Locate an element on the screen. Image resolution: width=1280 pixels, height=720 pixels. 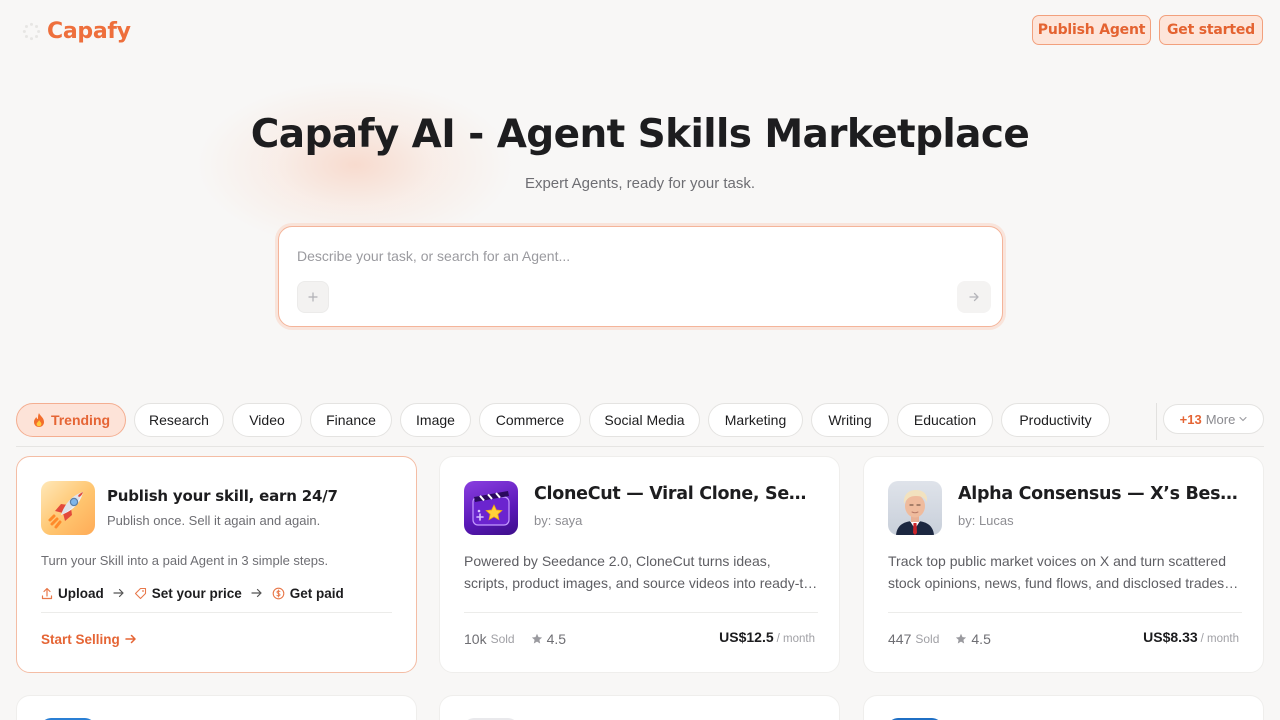
more-label: More is located at coordinates (1220, 419).